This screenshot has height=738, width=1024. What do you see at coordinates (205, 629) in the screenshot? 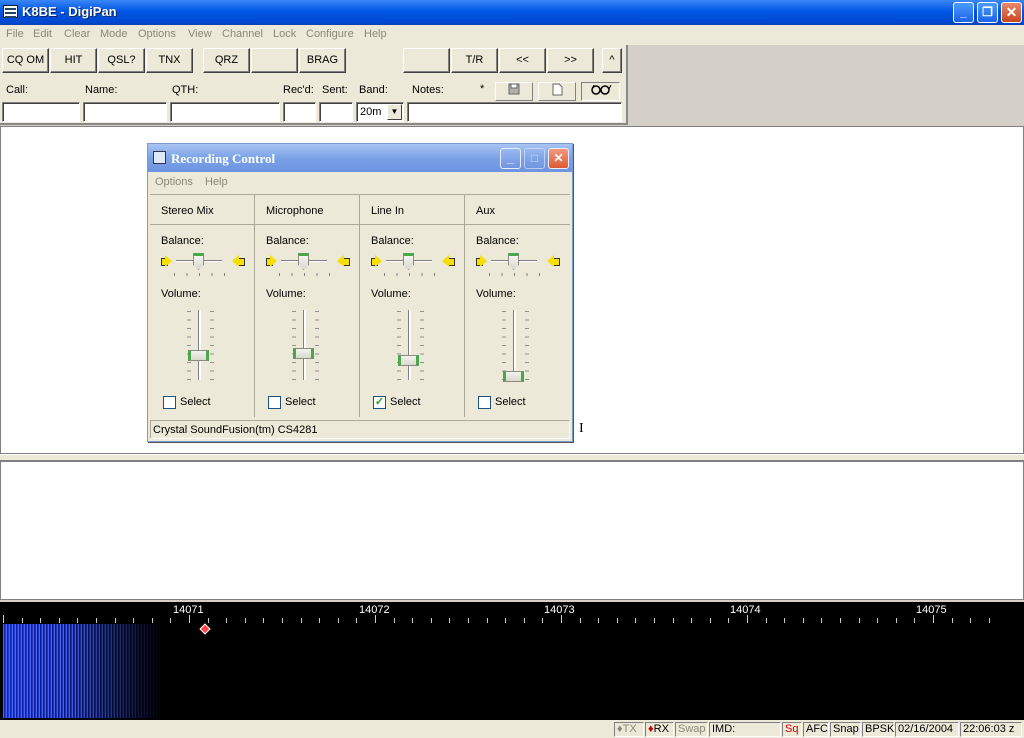
I see `frequency-cursor` at bounding box center [205, 629].